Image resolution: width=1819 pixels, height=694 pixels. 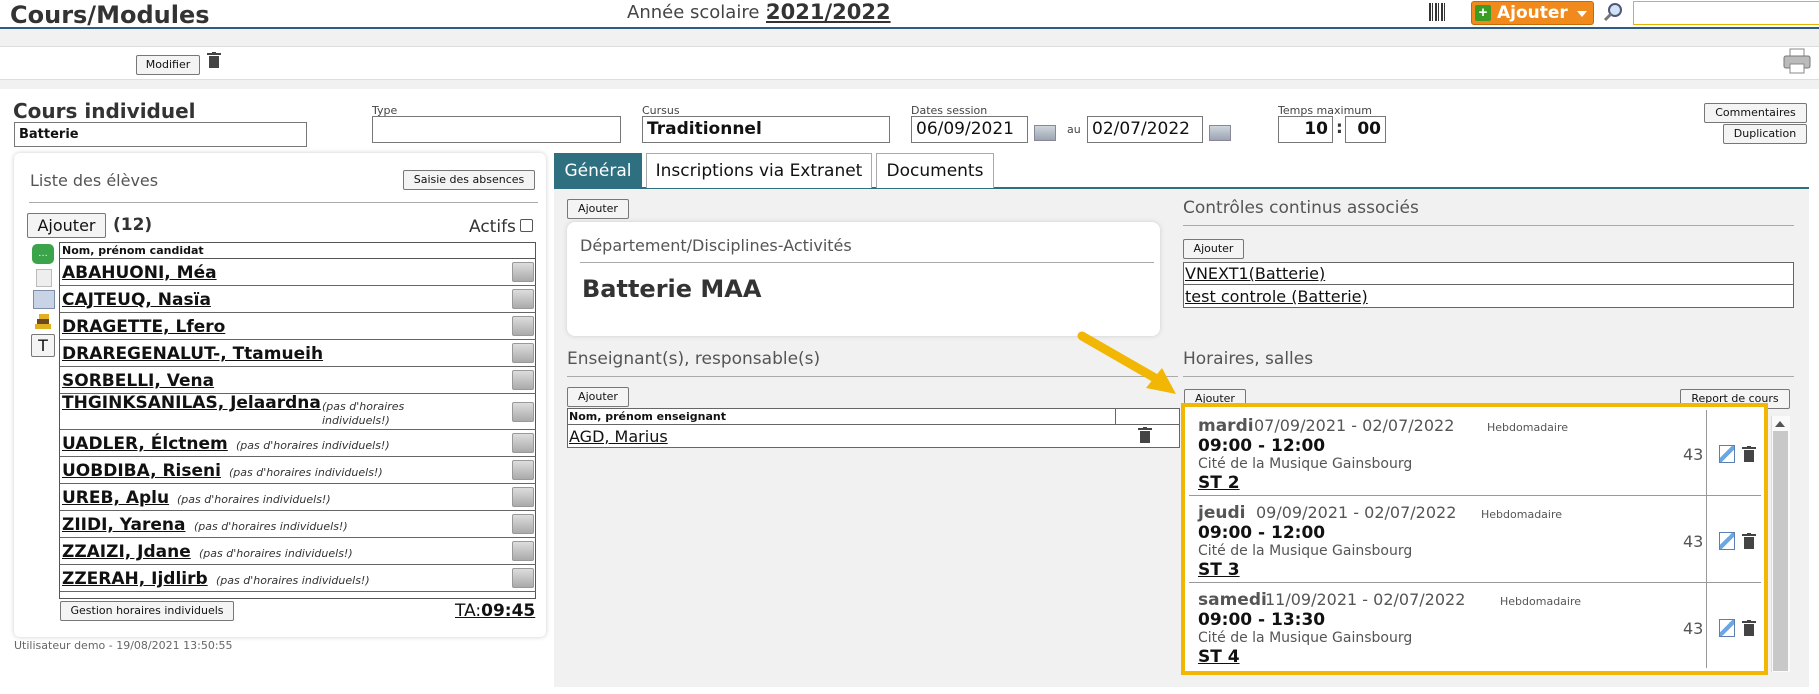 I want to click on divider, so click(x=867, y=262).